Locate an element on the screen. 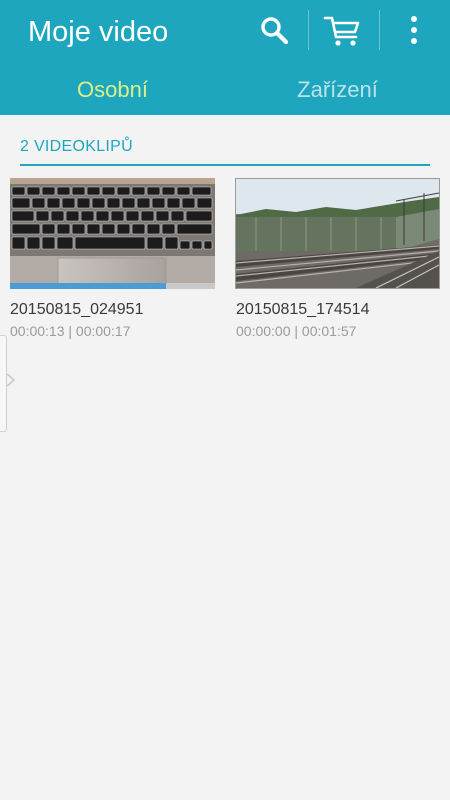  store-button is located at coordinates (343, 30).